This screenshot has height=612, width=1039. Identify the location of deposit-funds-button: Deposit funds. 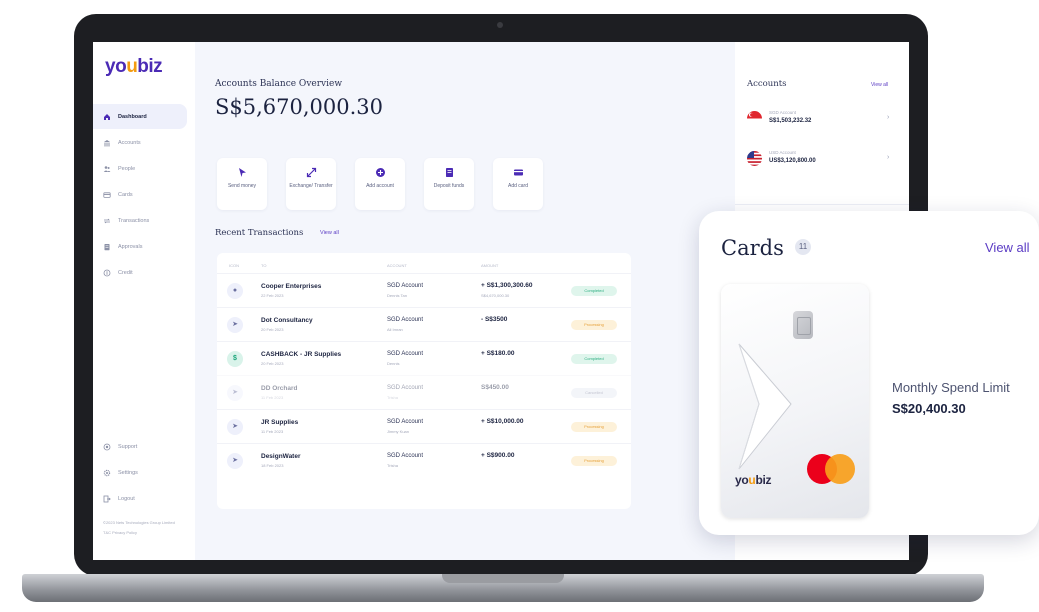
(449, 184).